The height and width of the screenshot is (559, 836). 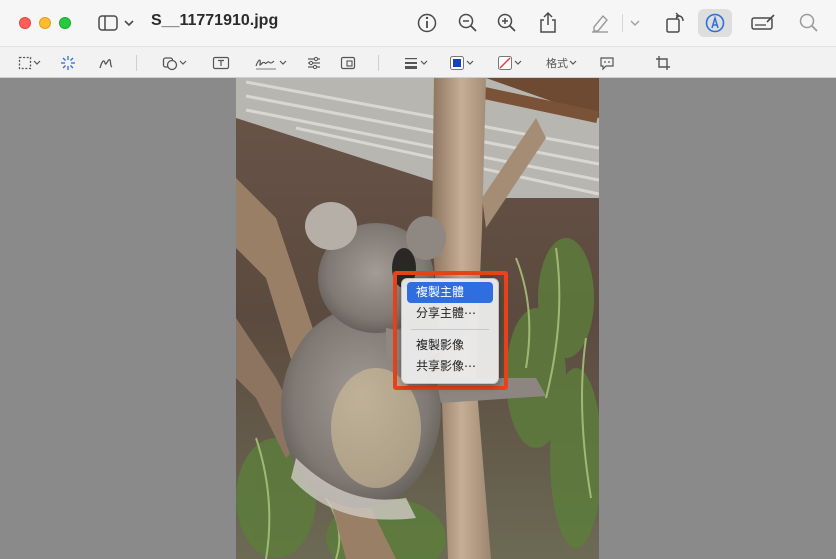 I want to click on shapes-icon, so click(x=170, y=64).